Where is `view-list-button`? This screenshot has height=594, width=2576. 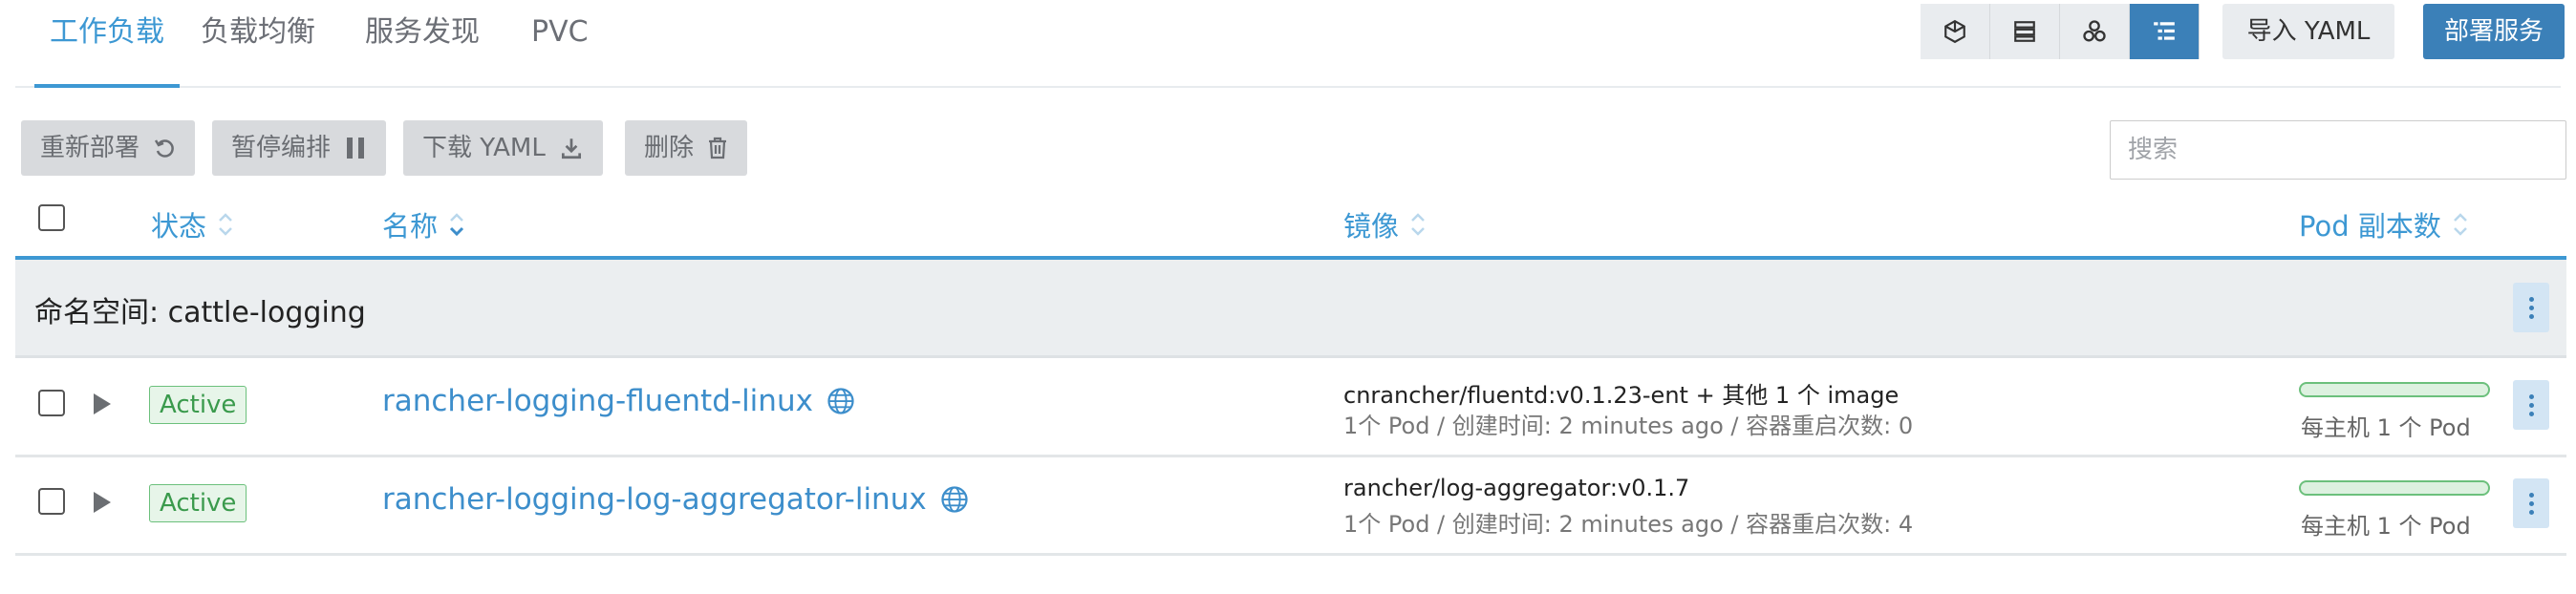 view-list-button is located at coordinates (2165, 31).